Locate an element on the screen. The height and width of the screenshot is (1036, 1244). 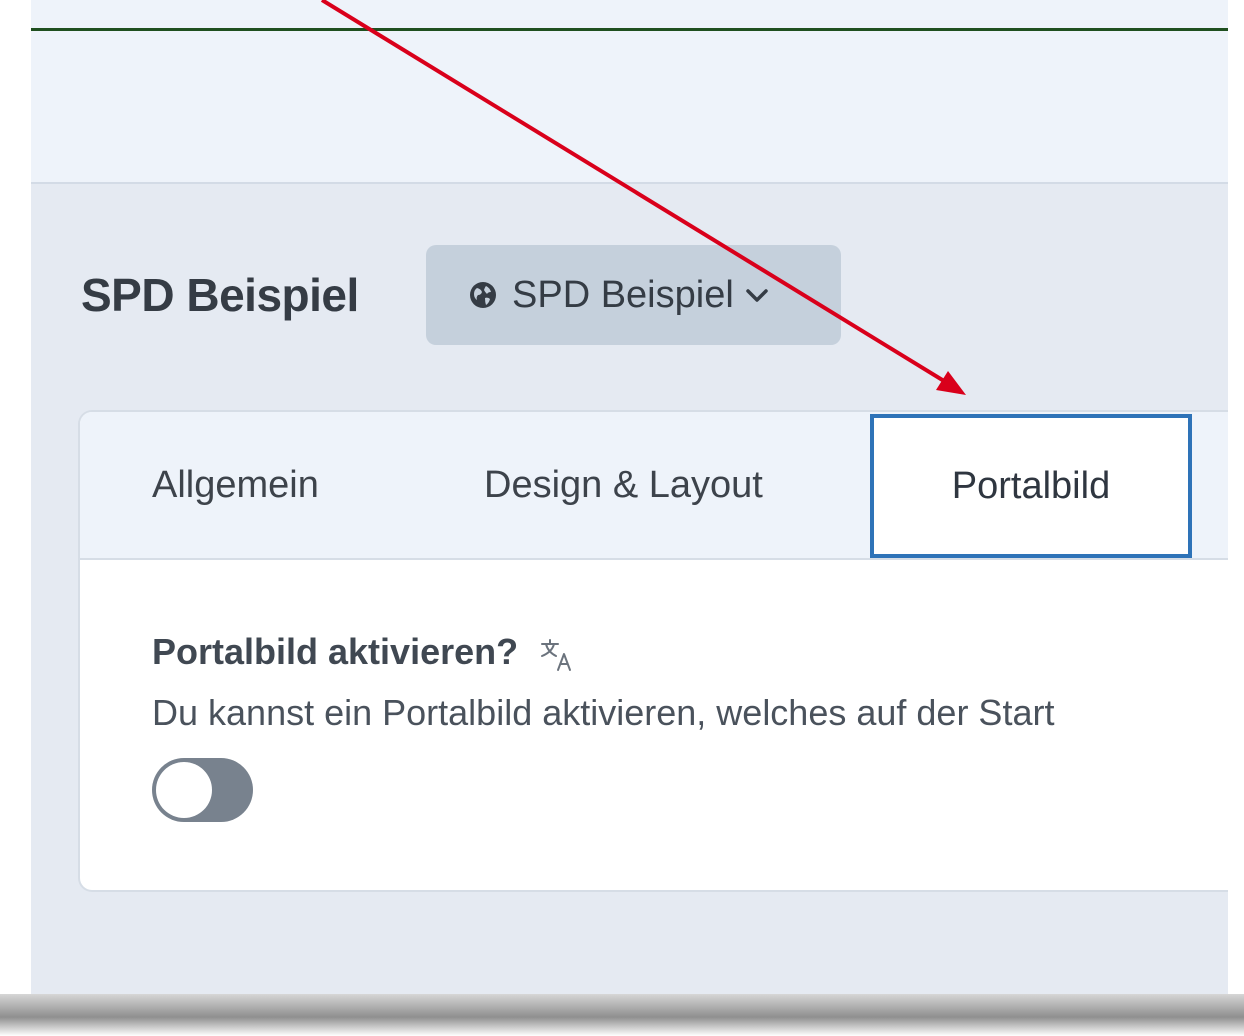
tab-portalbild-label: Portalbild is located at coordinates (1031, 485).